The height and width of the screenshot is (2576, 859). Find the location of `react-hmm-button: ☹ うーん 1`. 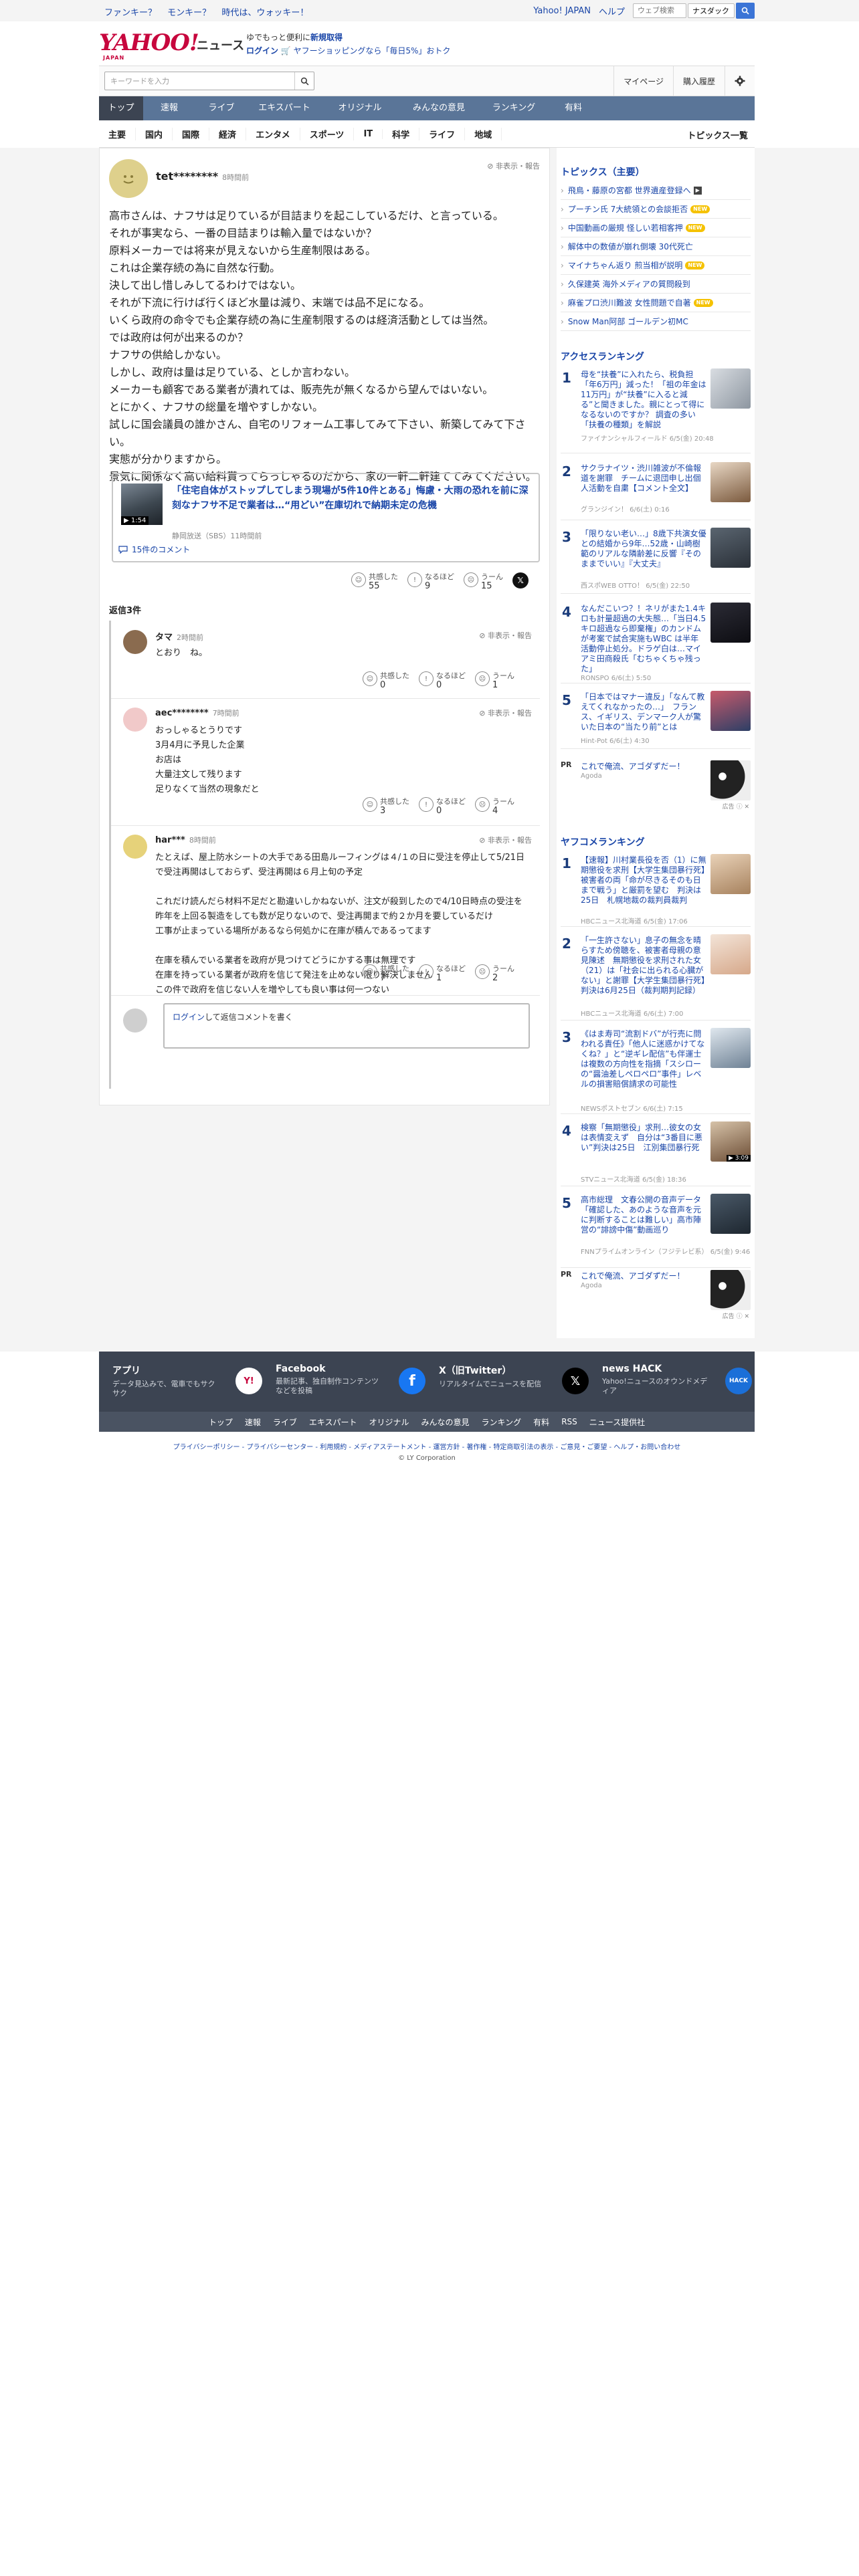

react-hmm-button: ☹ うーん 1 is located at coordinates (494, 680).